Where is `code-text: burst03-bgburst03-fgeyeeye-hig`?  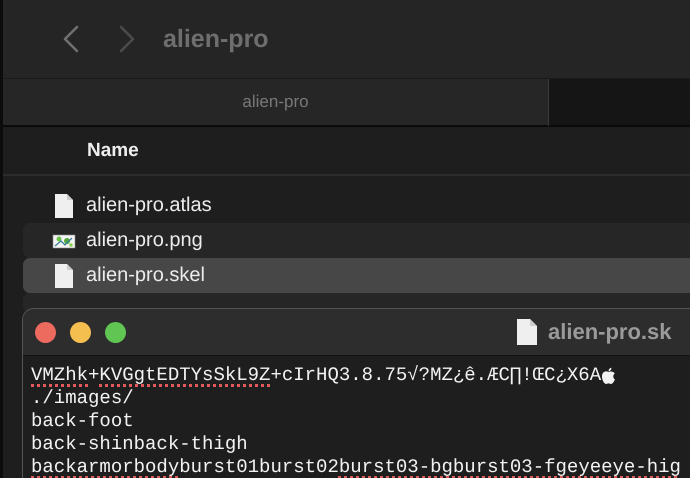
code-text: burst03-bgburst03-fgeyeeye-hig is located at coordinates (509, 467).